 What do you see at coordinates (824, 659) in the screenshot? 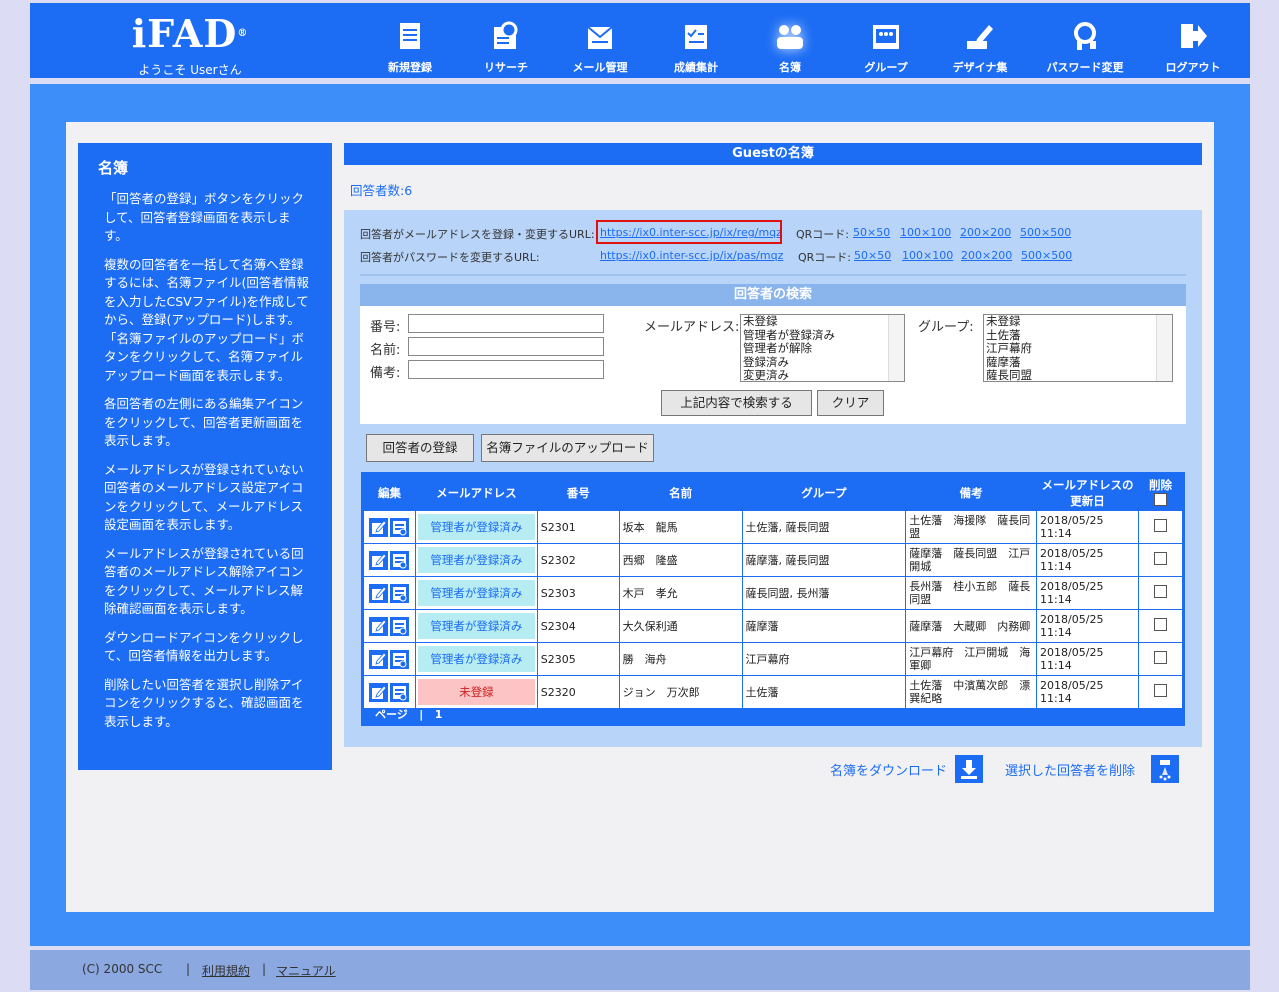
I see `group-cell: 江戸幕府` at bounding box center [824, 659].